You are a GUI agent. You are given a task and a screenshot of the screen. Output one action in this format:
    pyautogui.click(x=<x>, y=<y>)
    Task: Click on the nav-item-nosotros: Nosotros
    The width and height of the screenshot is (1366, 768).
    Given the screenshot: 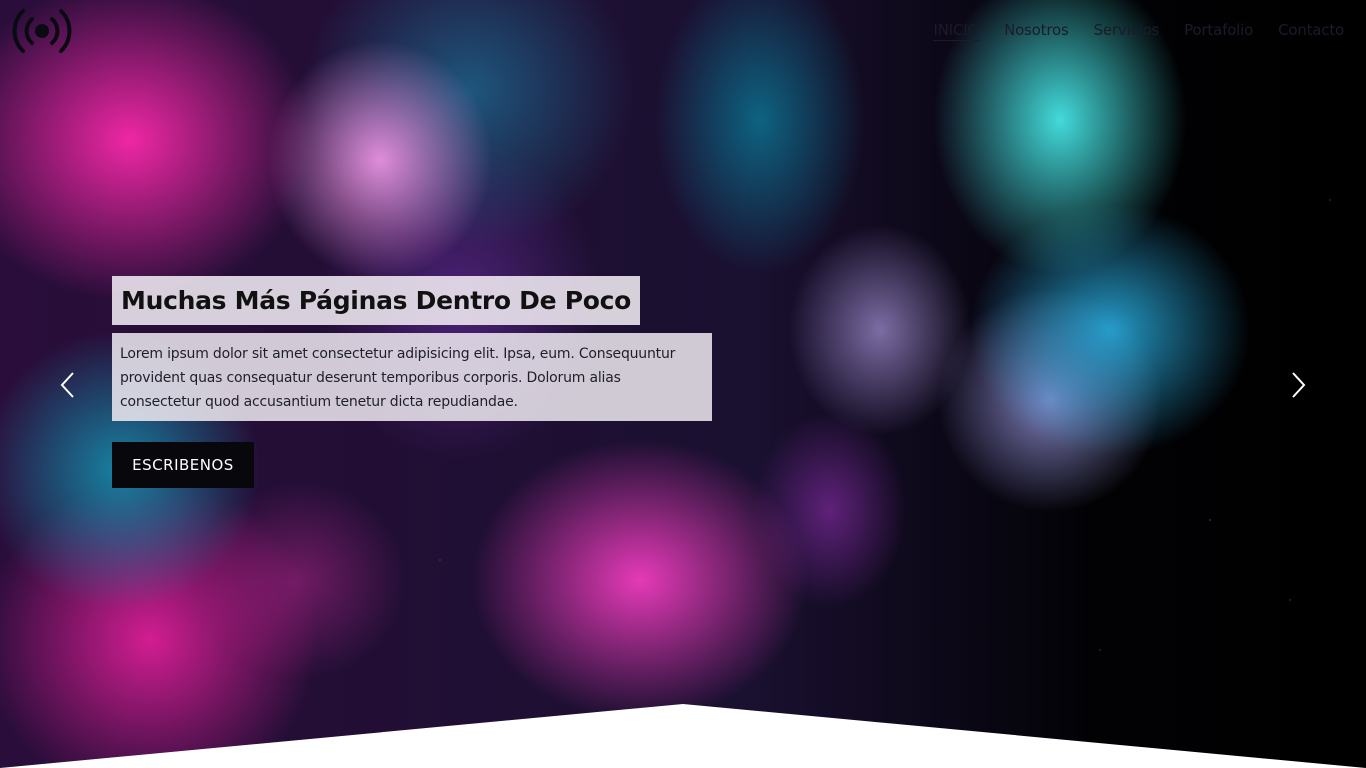 What is the action you would take?
    pyautogui.click(x=1036, y=30)
    